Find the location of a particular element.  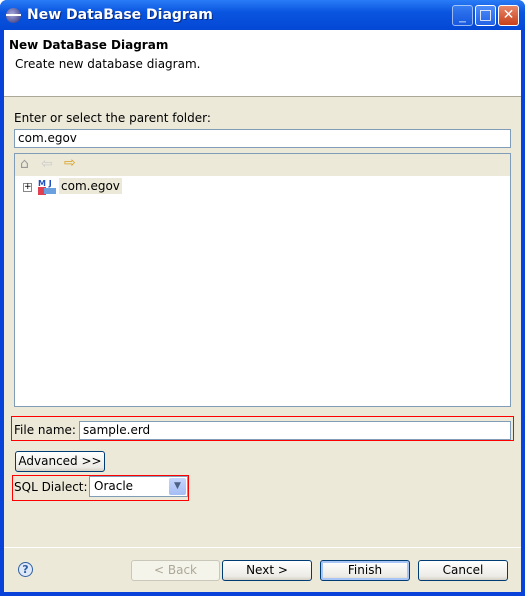

expand-icon: + is located at coordinates (27, 187).